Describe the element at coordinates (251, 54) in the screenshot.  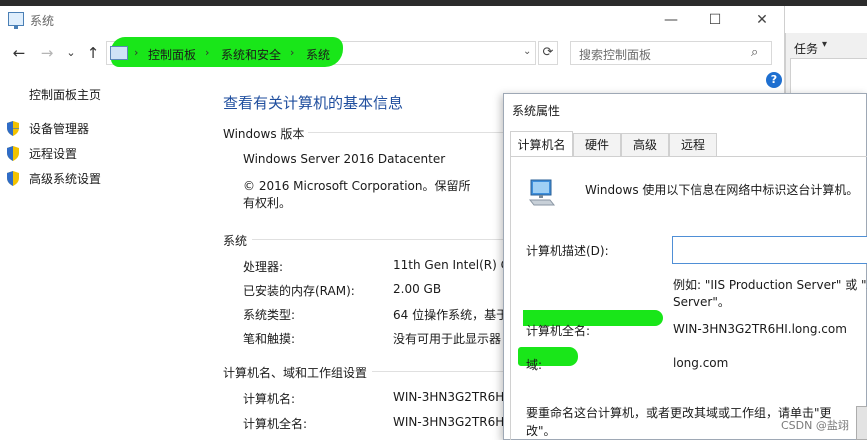
I see `breadcrumb-system-security: 系统和安全` at that location.